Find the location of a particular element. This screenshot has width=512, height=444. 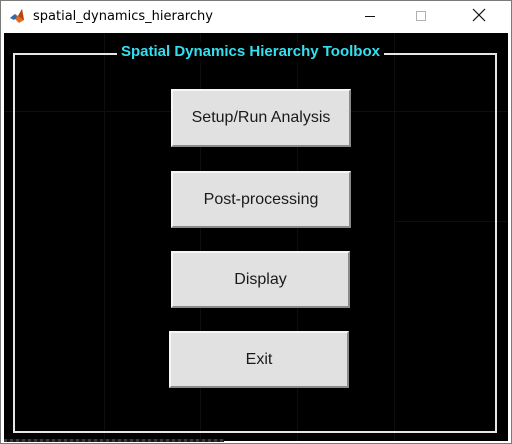

close-icon is located at coordinates (479, 16).